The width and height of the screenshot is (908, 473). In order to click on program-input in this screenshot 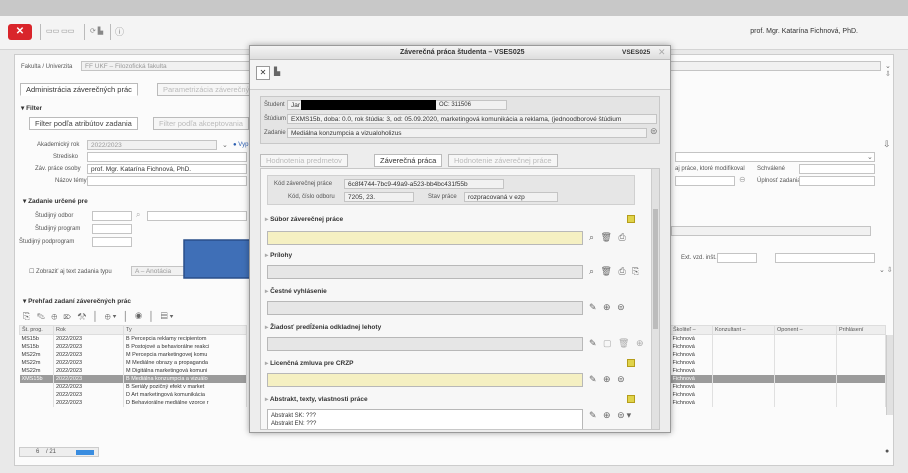, I will do `click(112, 229)`.